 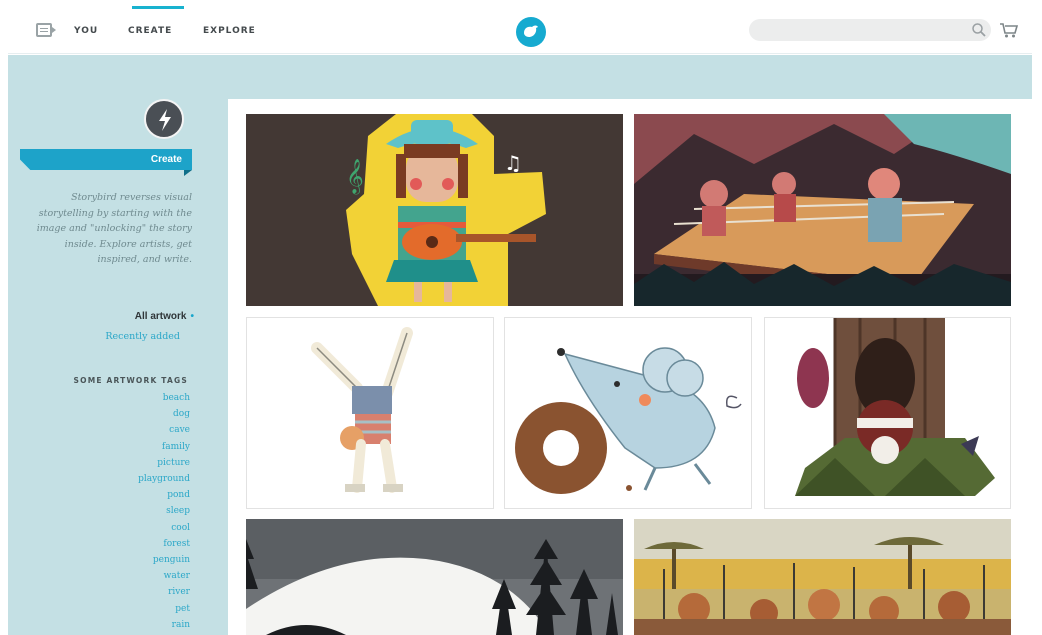 I want to click on ribbon-fold, so click(x=188, y=173).